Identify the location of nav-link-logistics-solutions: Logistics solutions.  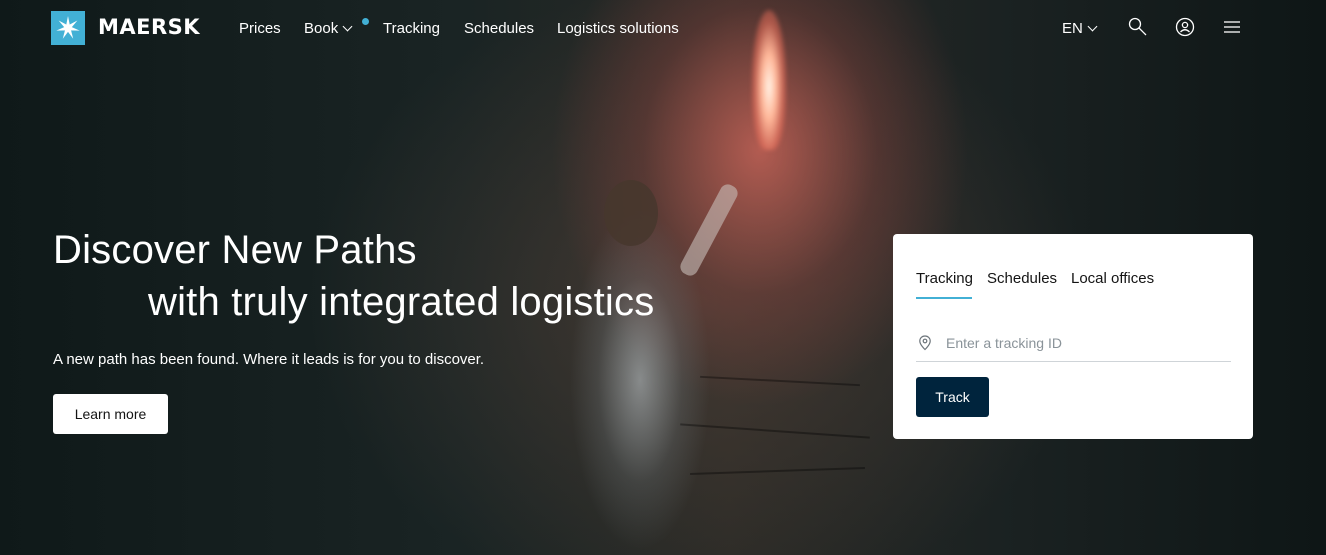
(618, 28).